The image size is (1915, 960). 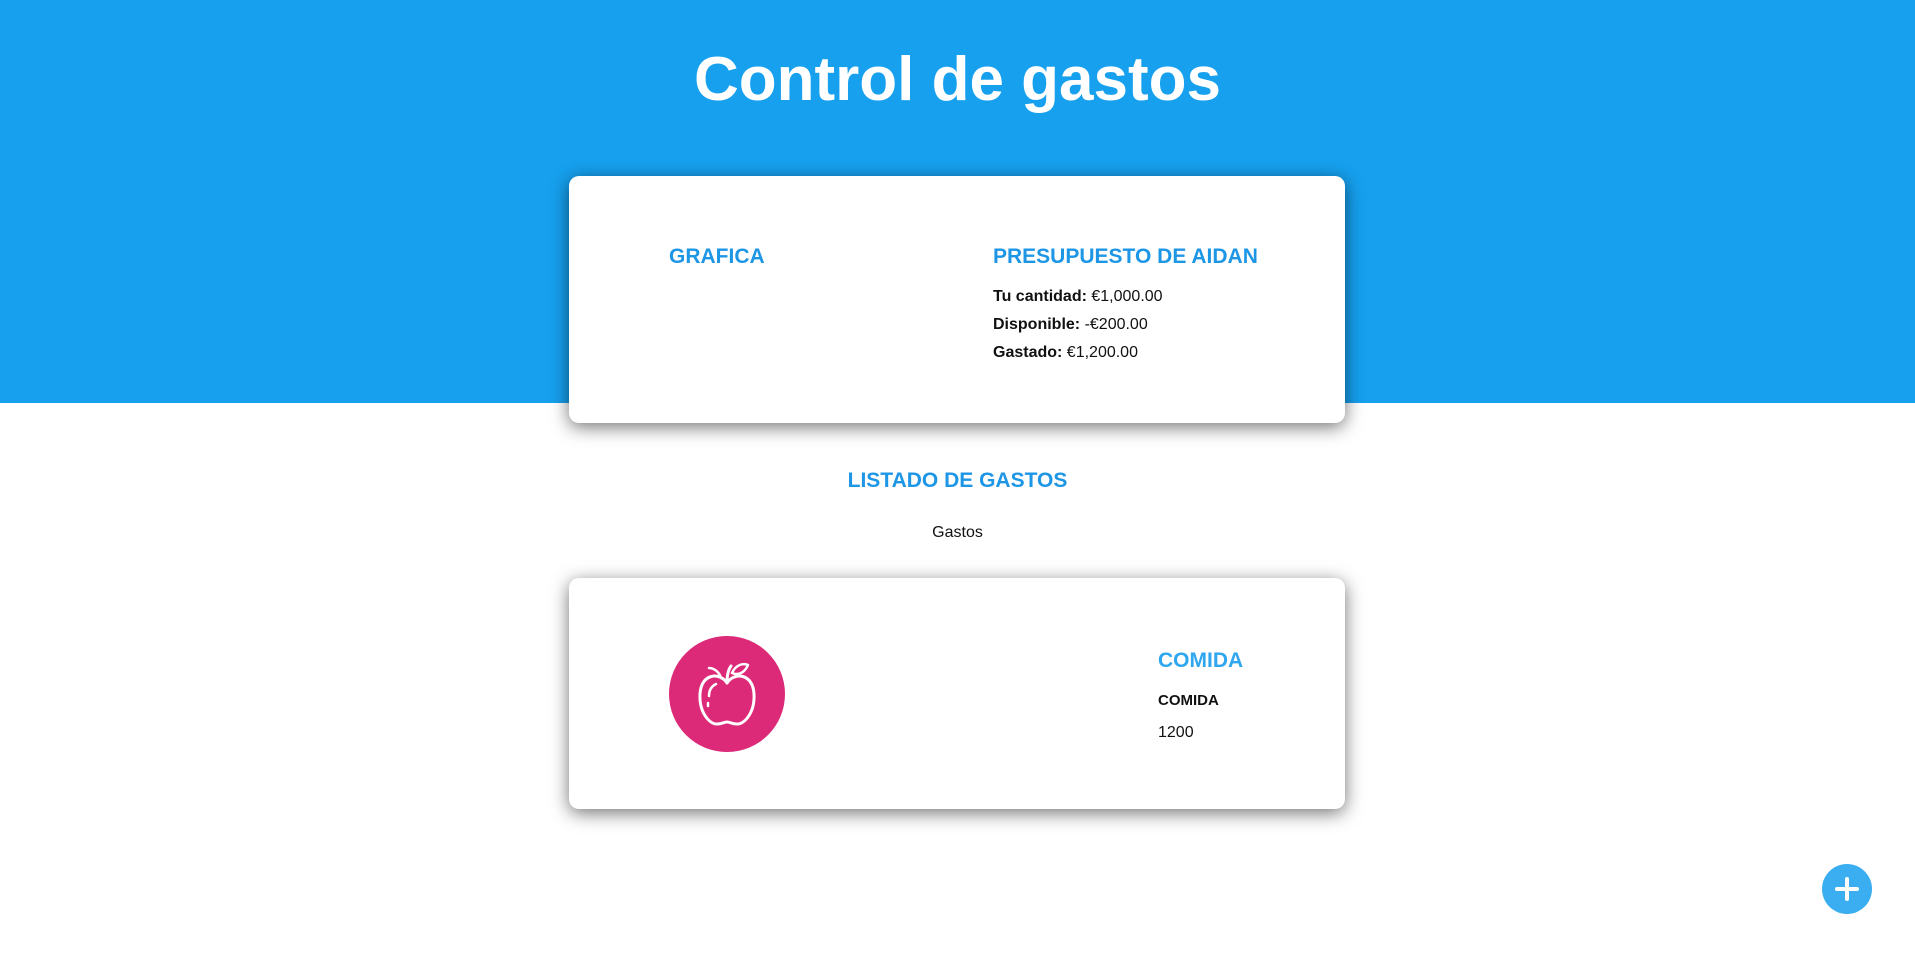 I want to click on expense-item-card: COMIDA COMIDA 1200, so click(x=957, y=693).